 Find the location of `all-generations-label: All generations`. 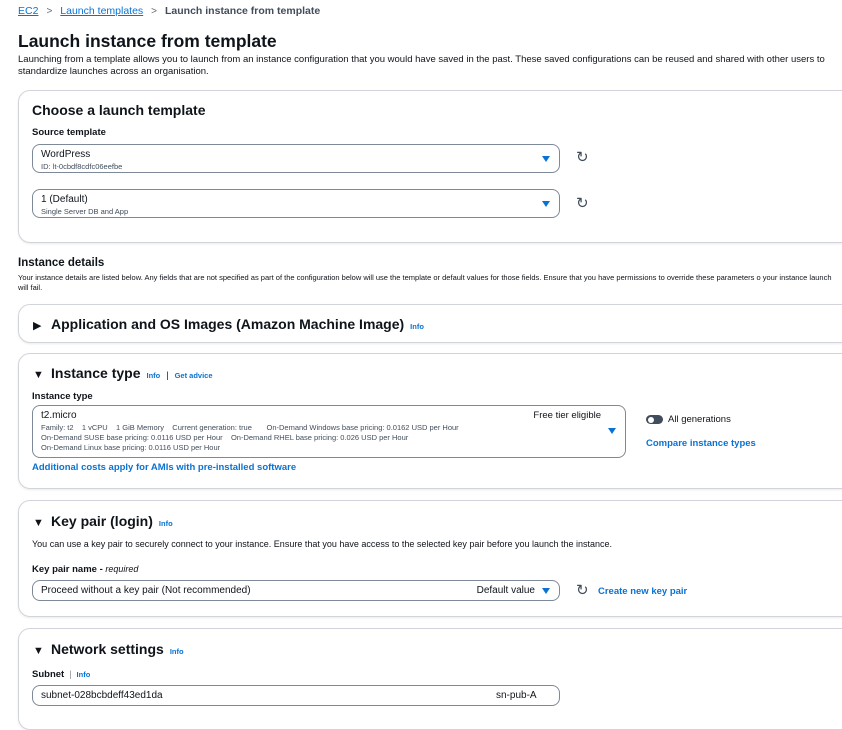

all-generations-label: All generations is located at coordinates (699, 419).